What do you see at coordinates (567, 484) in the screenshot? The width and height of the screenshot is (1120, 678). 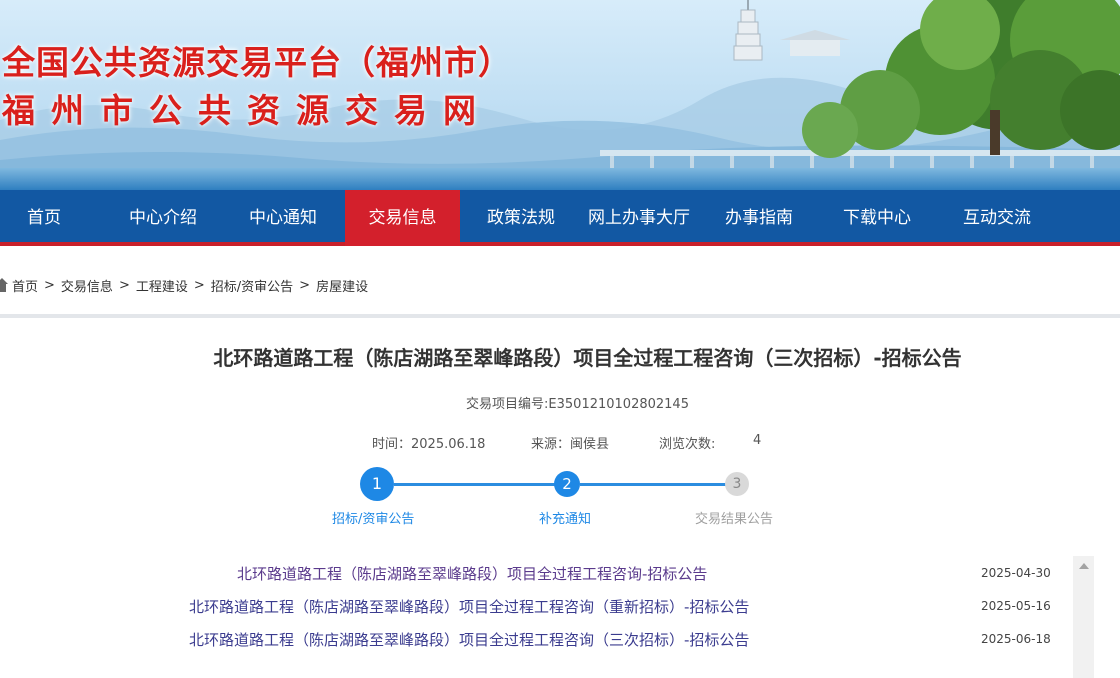 I see `step-2-marker: 2` at bounding box center [567, 484].